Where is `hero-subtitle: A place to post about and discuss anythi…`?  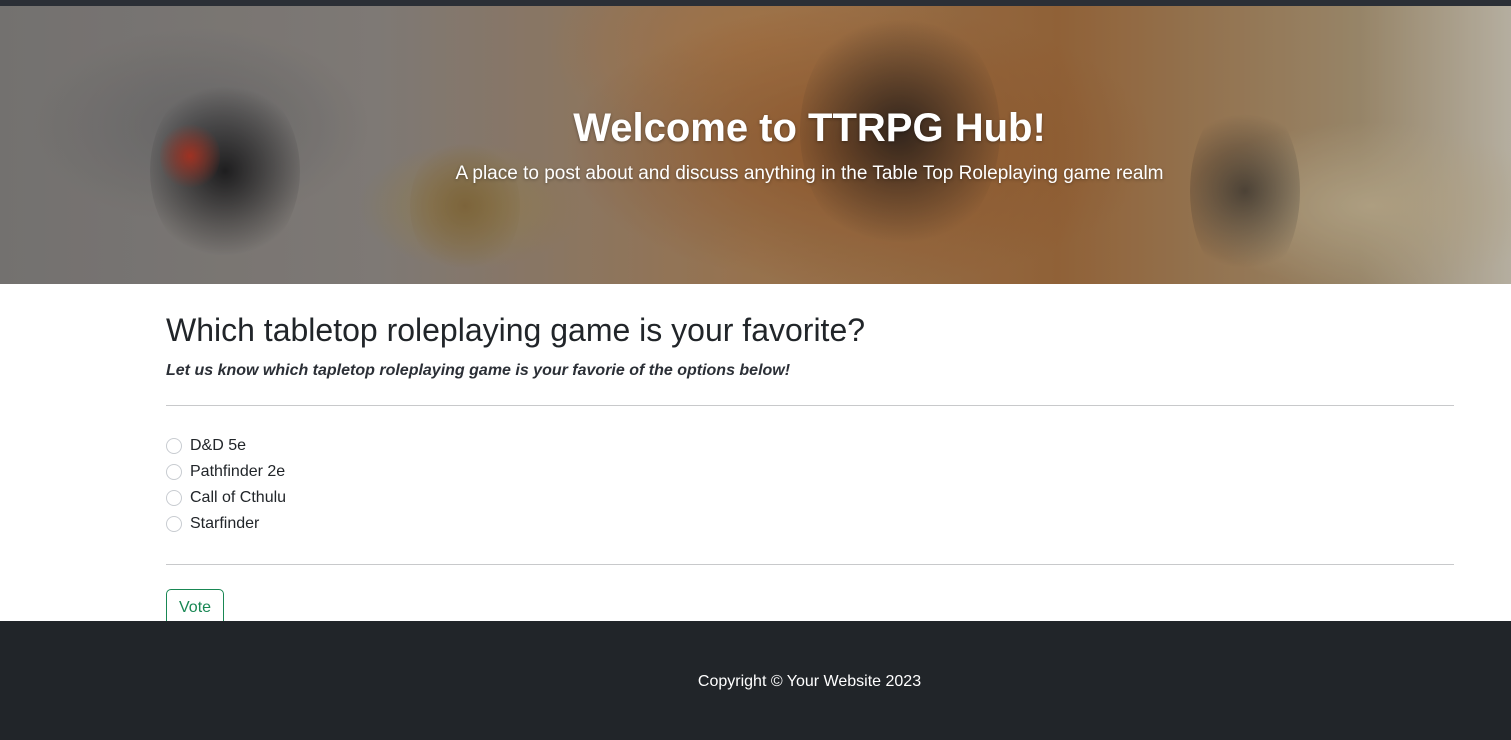
hero-subtitle: A place to post about and discuss anythi… is located at coordinates (809, 173).